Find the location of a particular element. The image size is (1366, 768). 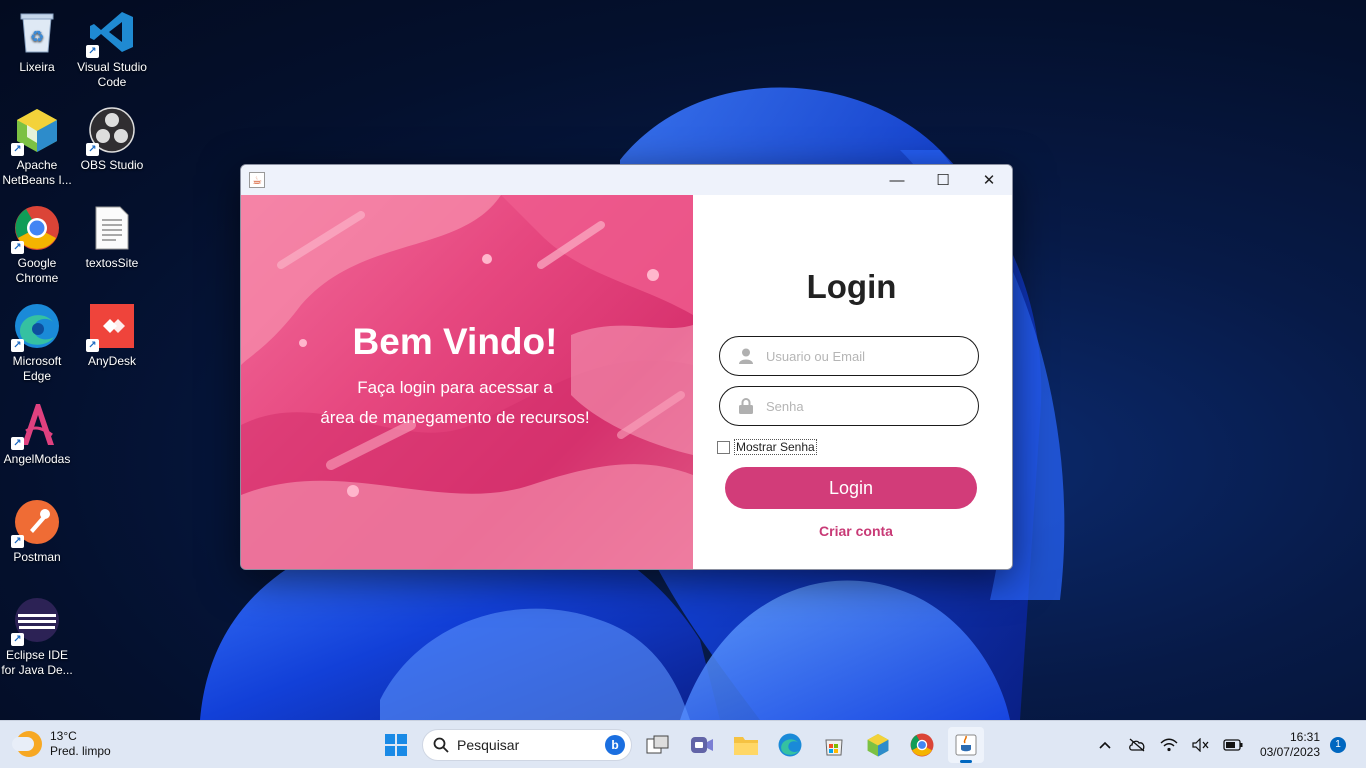

password-field is located at coordinates (849, 406).